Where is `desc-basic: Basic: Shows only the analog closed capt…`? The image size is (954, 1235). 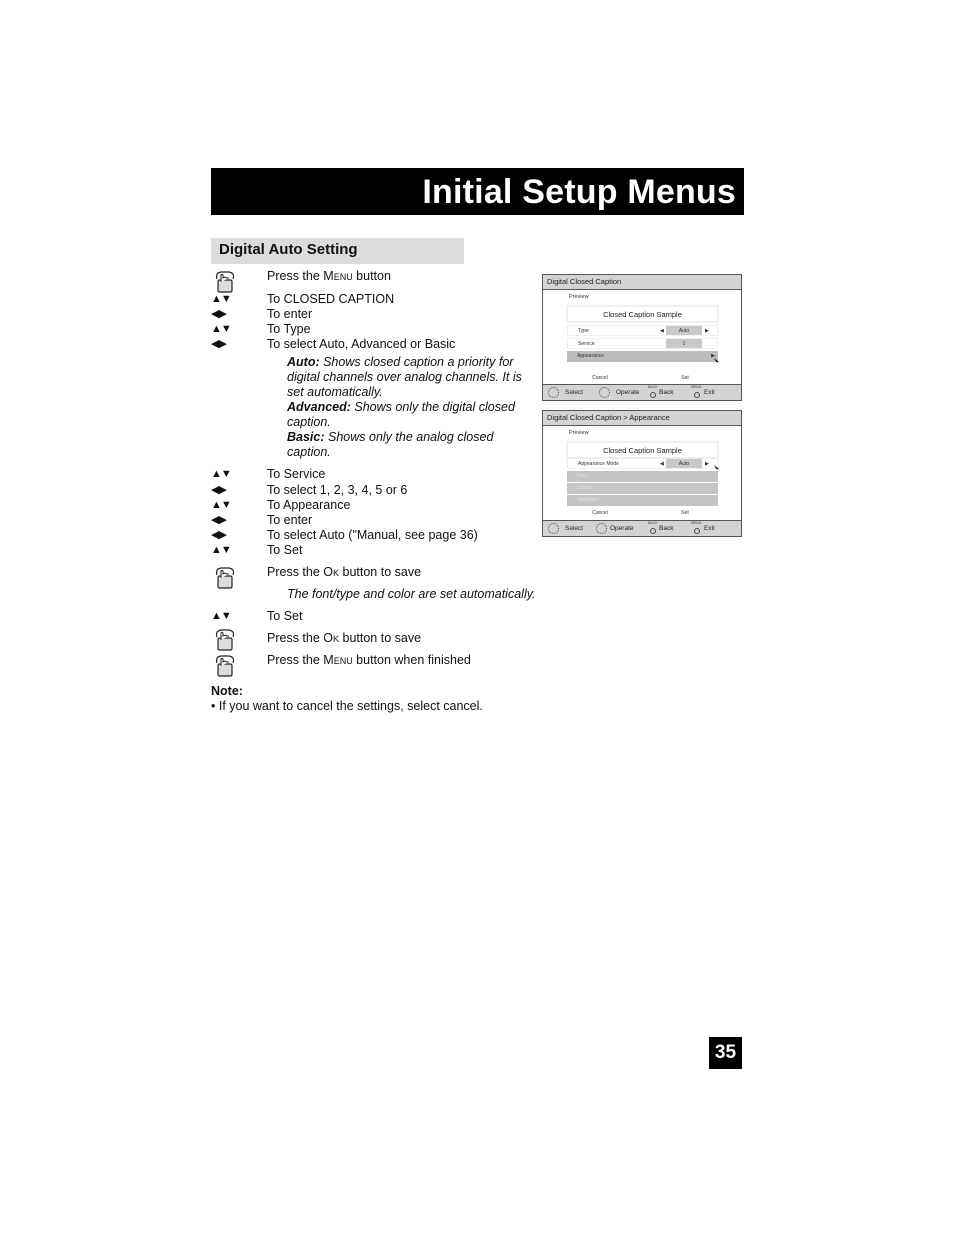 desc-basic: Basic: Shows only the analog closed capt… is located at coordinates (390, 444).